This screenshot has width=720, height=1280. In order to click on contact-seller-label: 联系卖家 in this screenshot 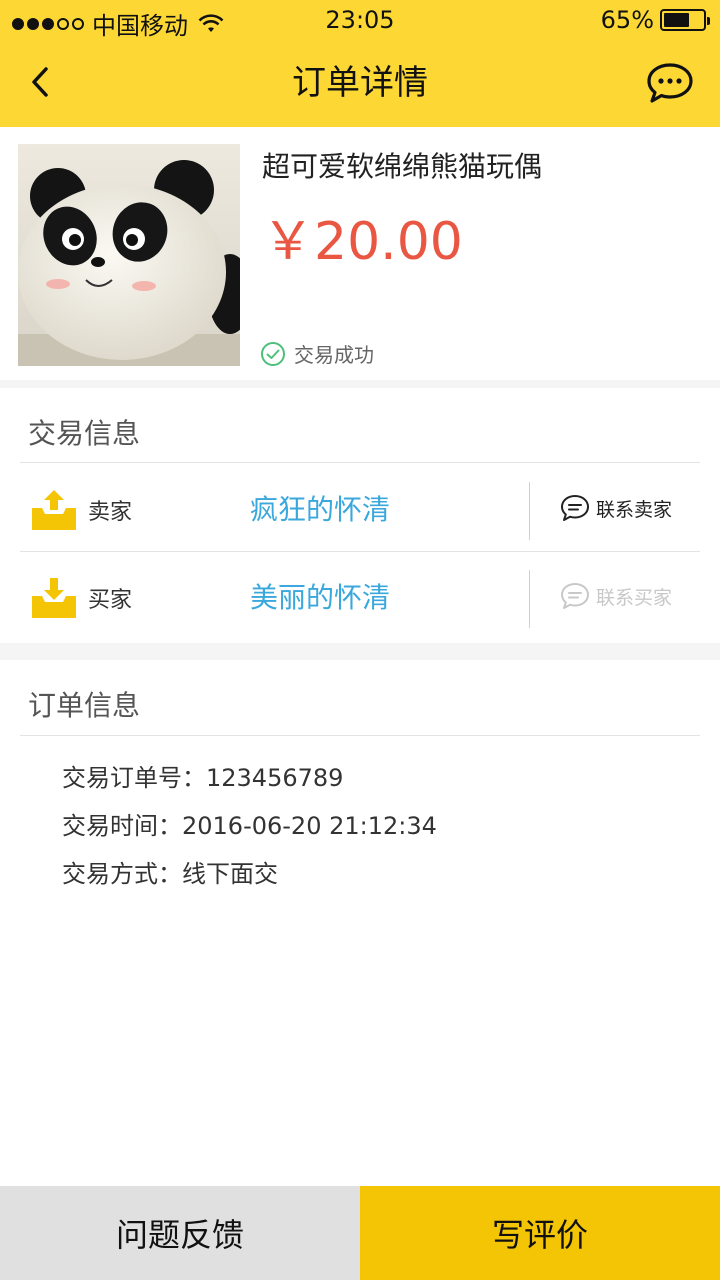, I will do `click(634, 509)`.